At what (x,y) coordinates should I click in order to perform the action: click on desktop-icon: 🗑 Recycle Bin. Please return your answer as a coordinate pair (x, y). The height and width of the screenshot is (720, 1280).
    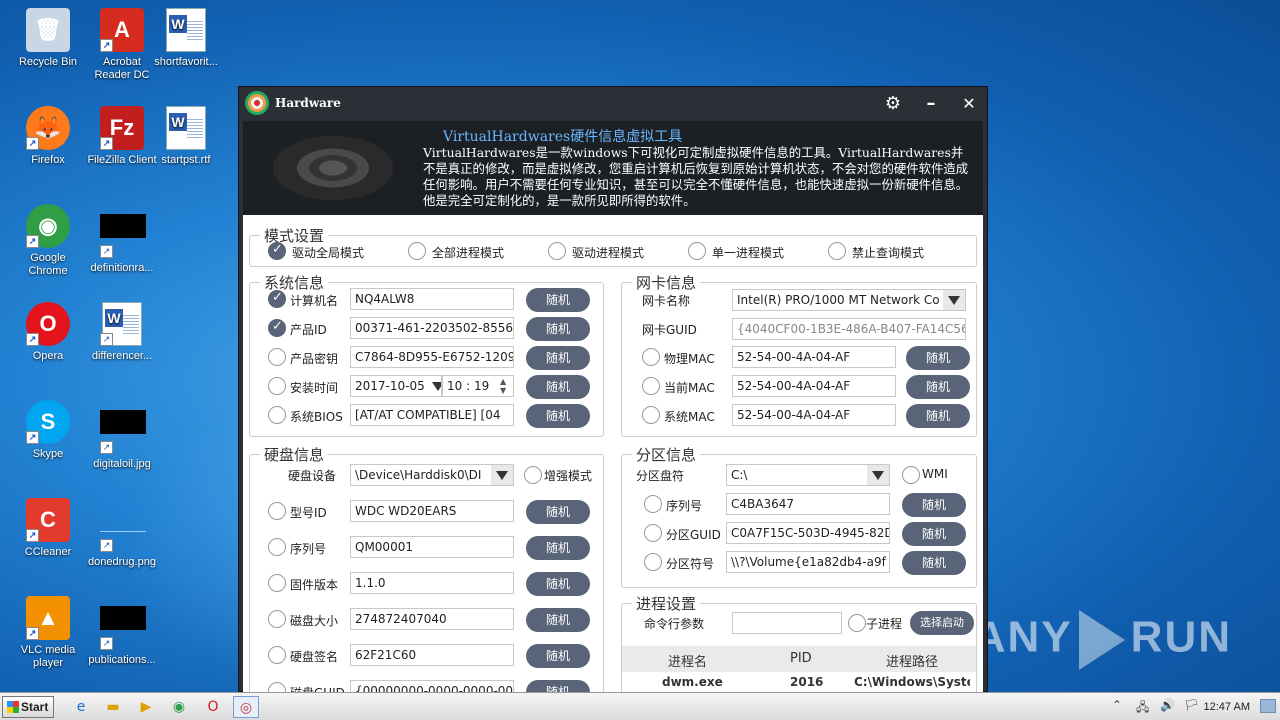
    Looking at the image, I should click on (48, 38).